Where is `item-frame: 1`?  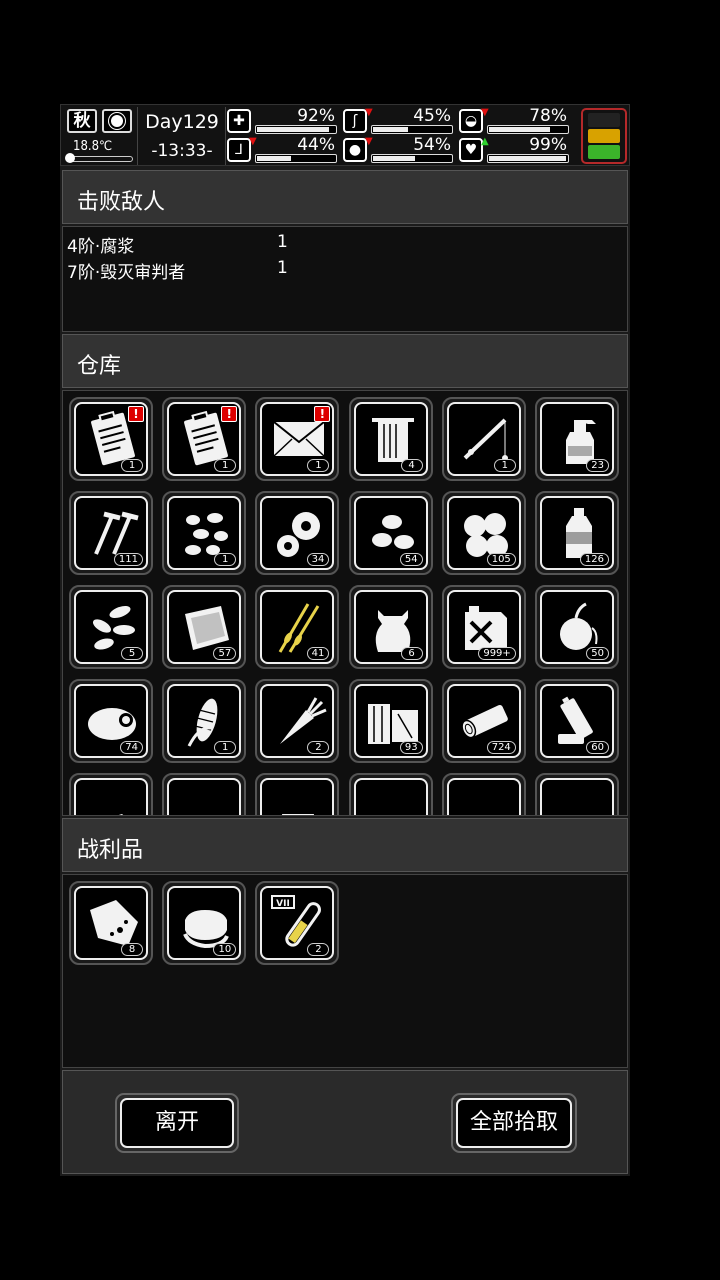
item-frame: 1 is located at coordinates (483, 439).